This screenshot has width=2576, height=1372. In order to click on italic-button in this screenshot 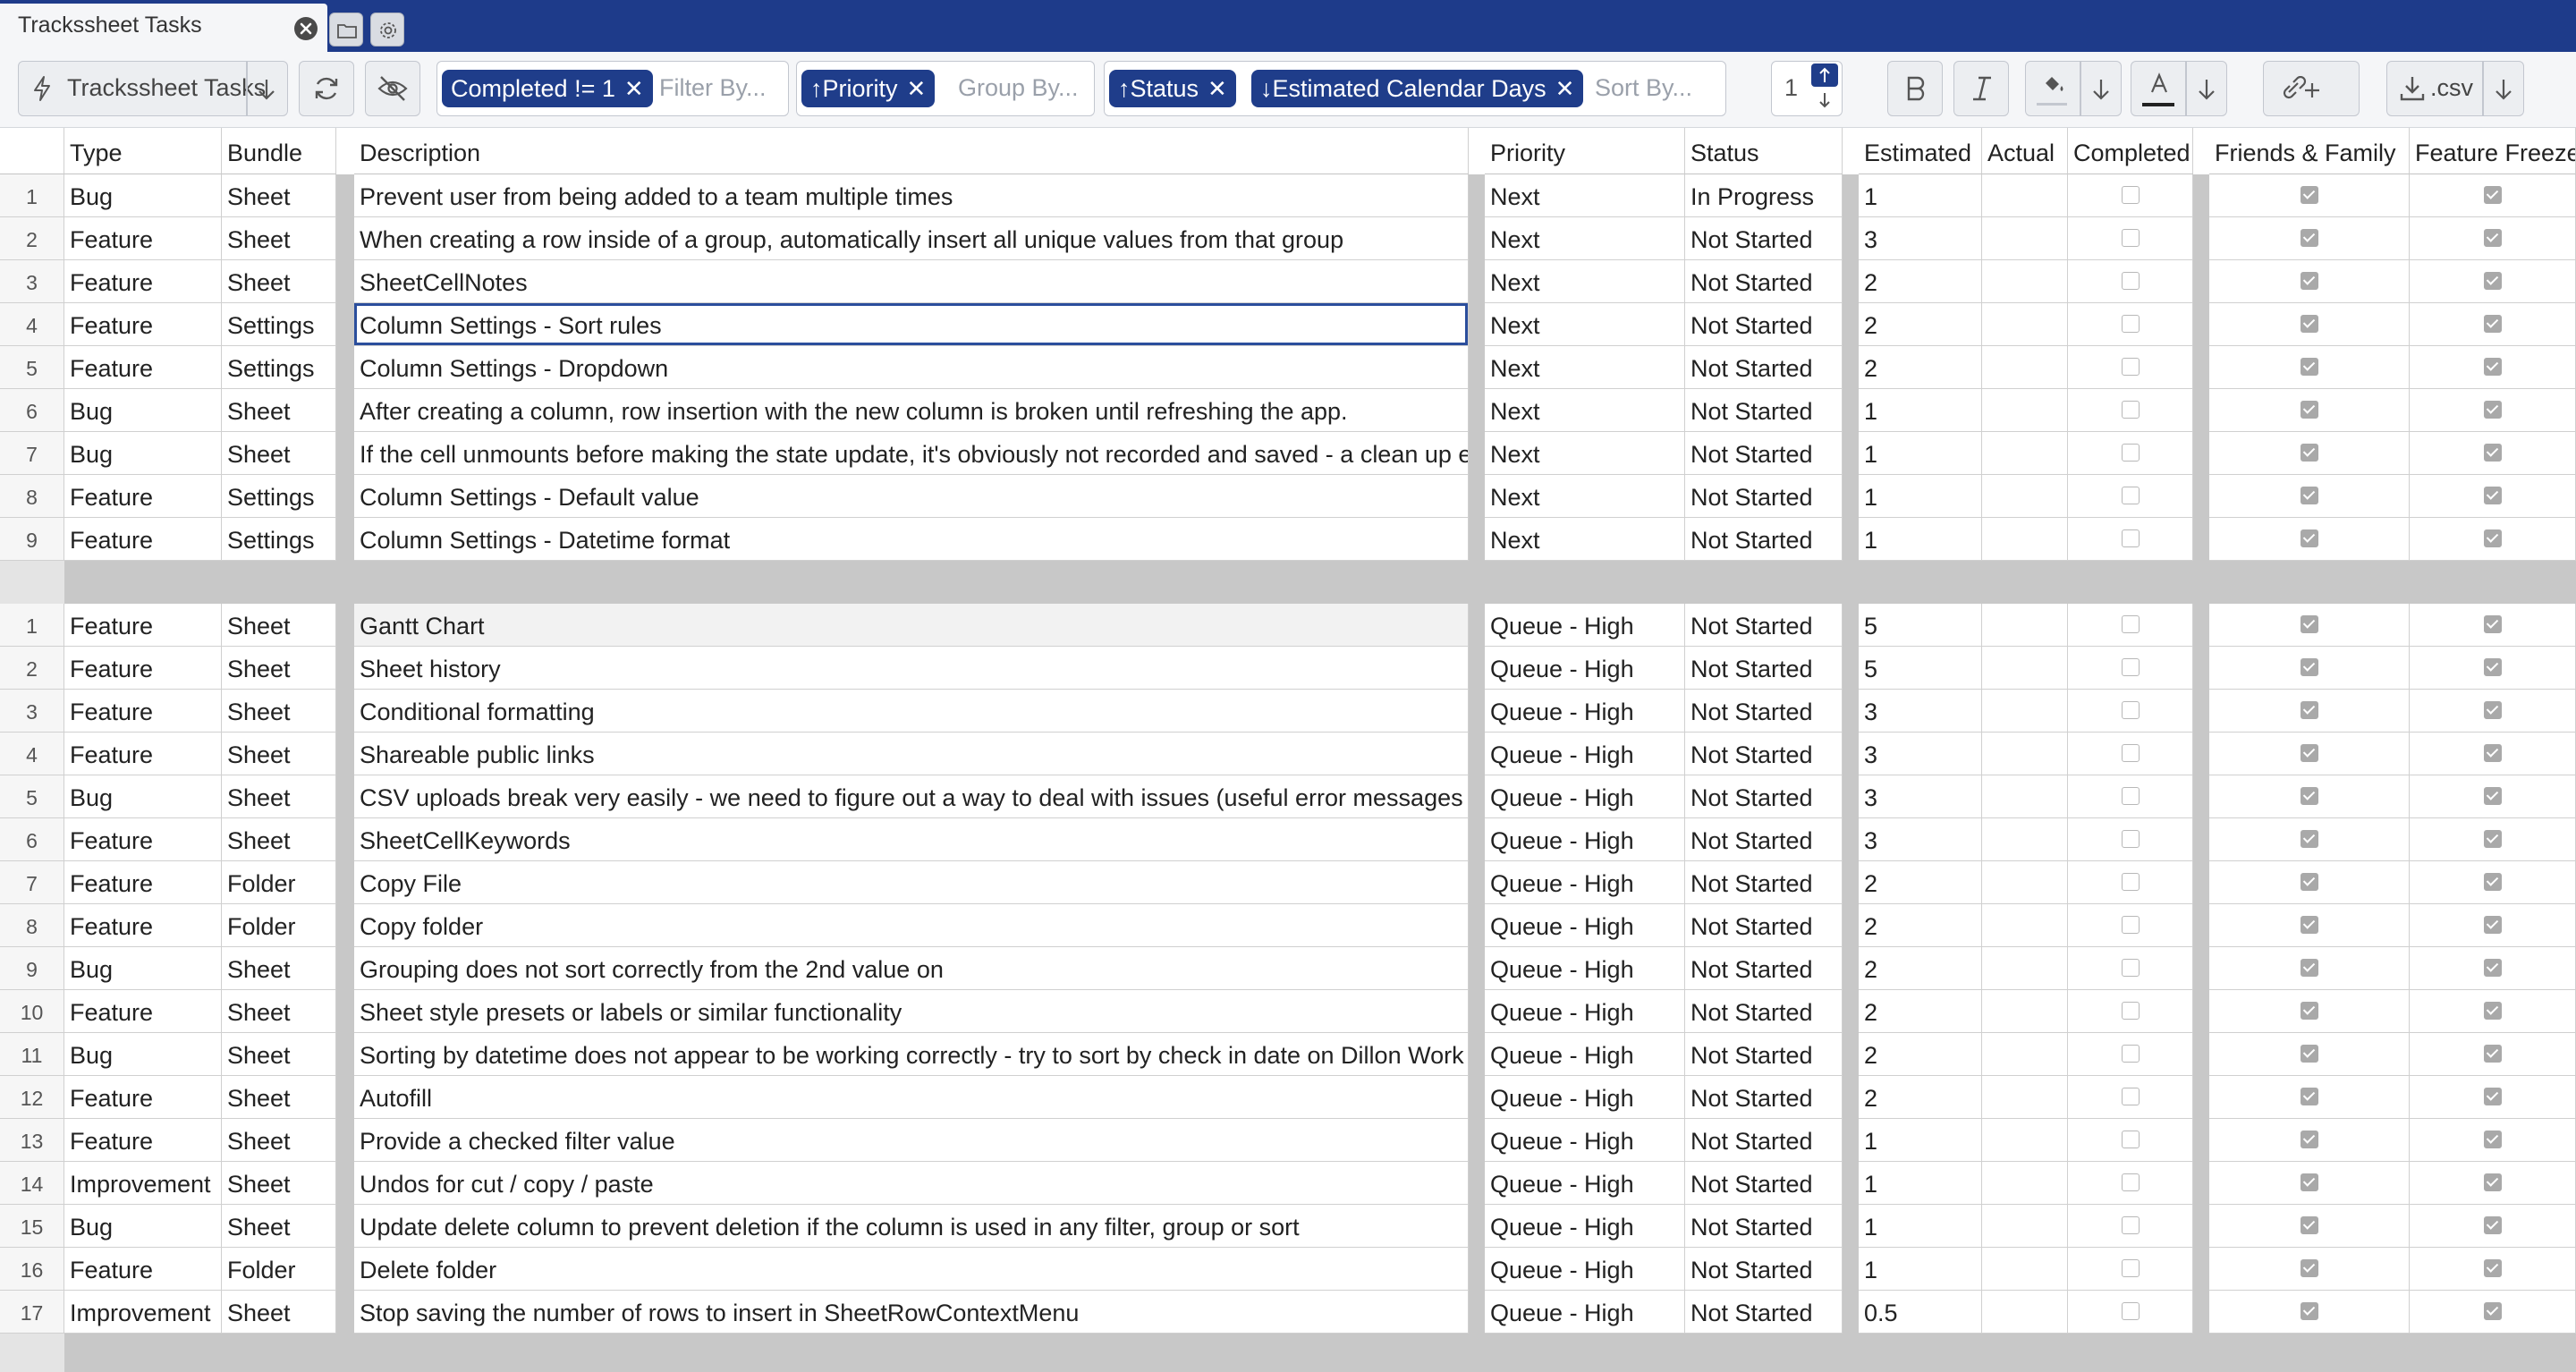, I will do `click(1981, 88)`.